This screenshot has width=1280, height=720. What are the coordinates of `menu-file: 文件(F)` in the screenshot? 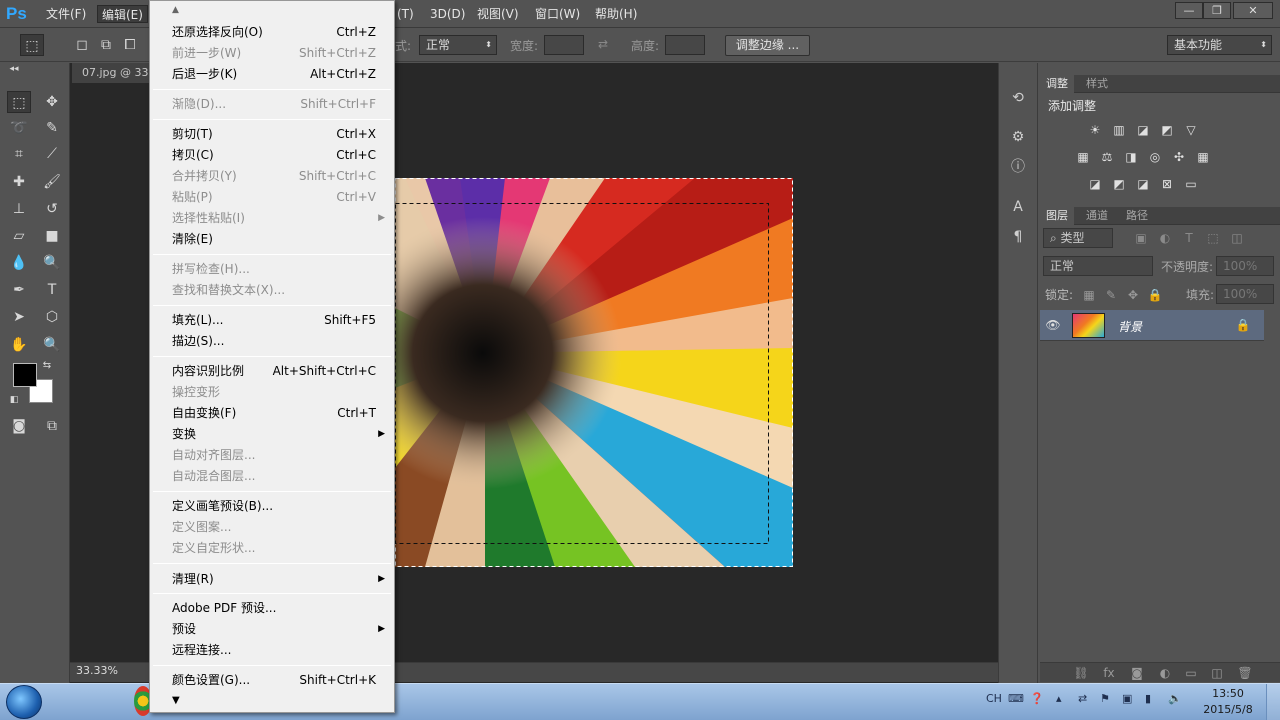 It's located at (66, 14).